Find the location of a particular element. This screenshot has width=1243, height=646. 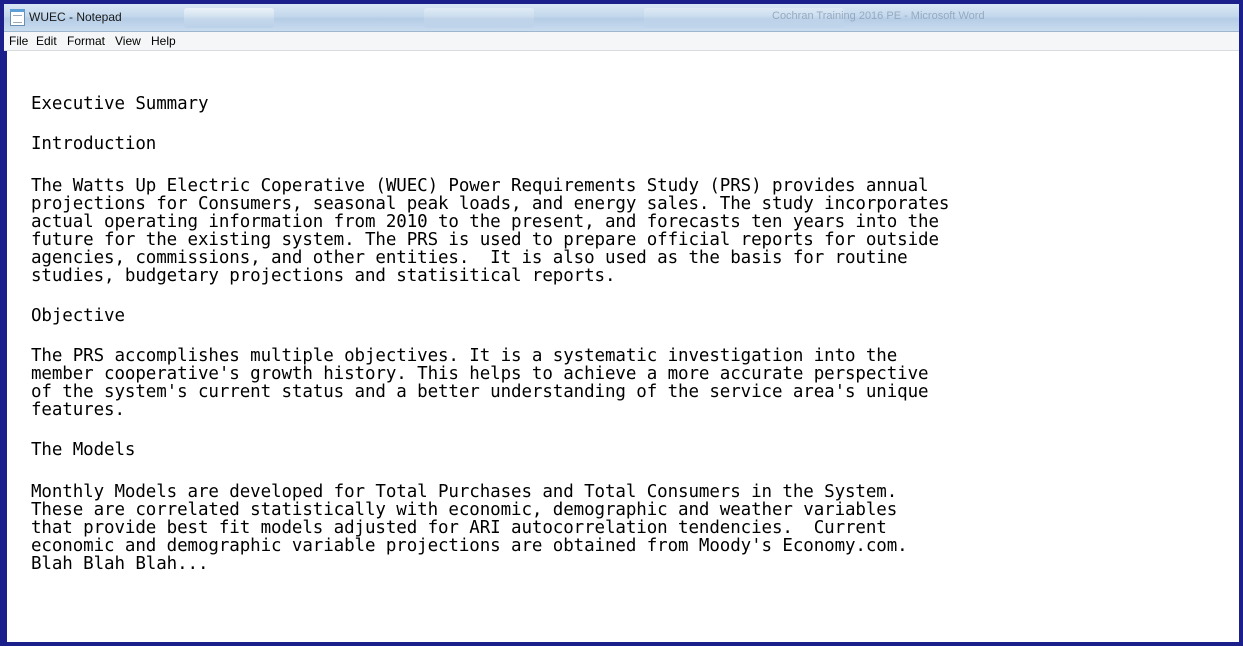

menu-help: Help is located at coordinates (163, 41).